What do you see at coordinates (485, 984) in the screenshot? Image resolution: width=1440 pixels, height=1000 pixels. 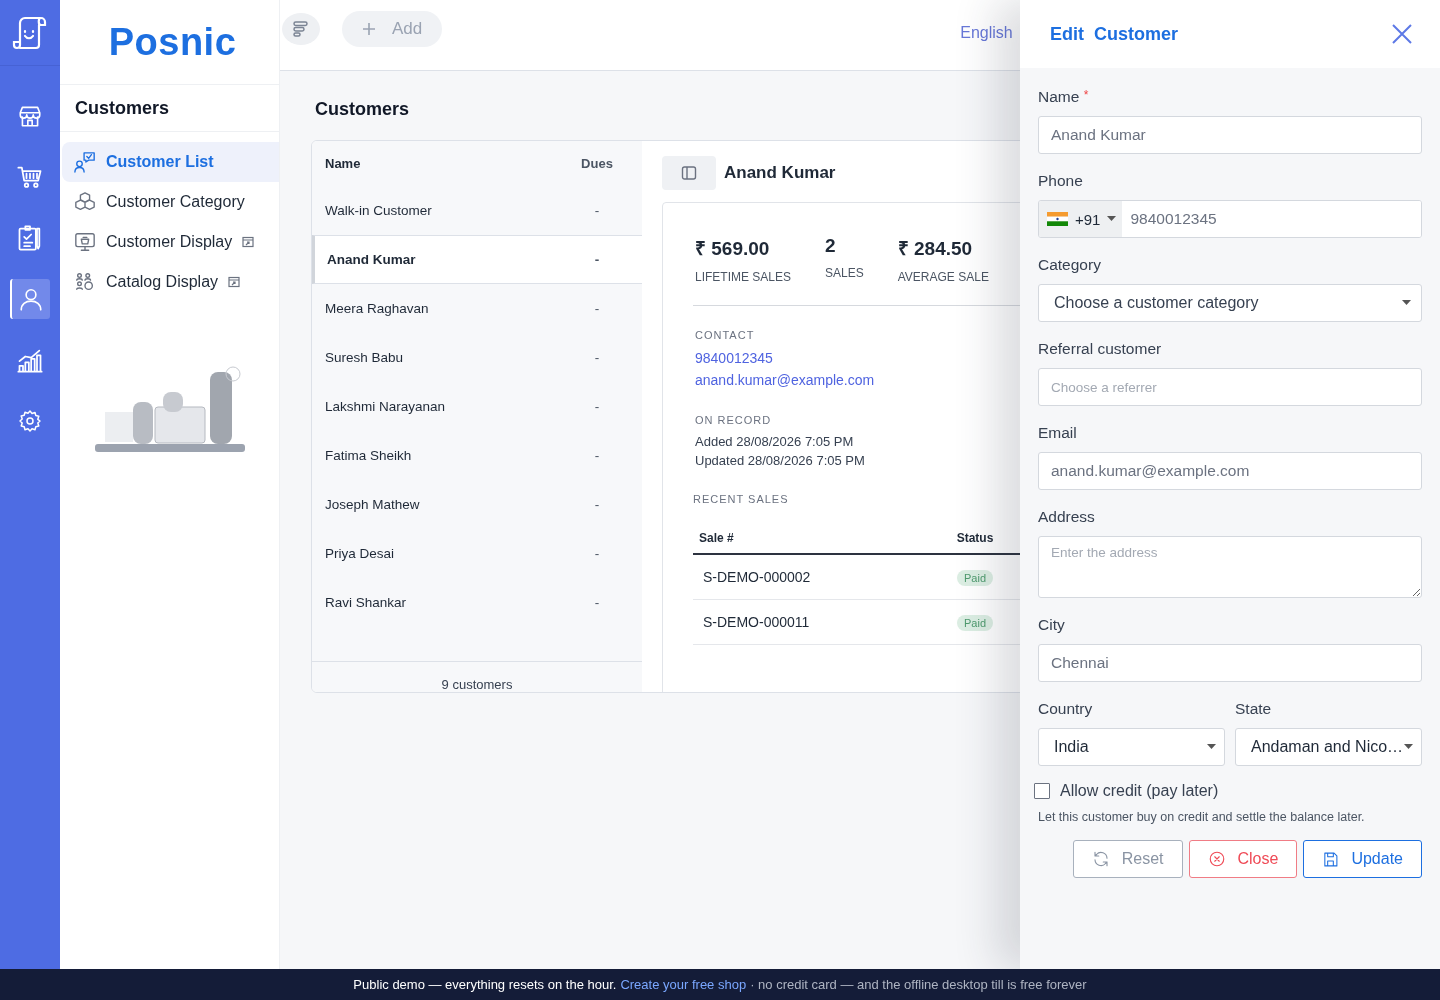 I see `banner-text: Public demo — everything resets on the hour.` at bounding box center [485, 984].